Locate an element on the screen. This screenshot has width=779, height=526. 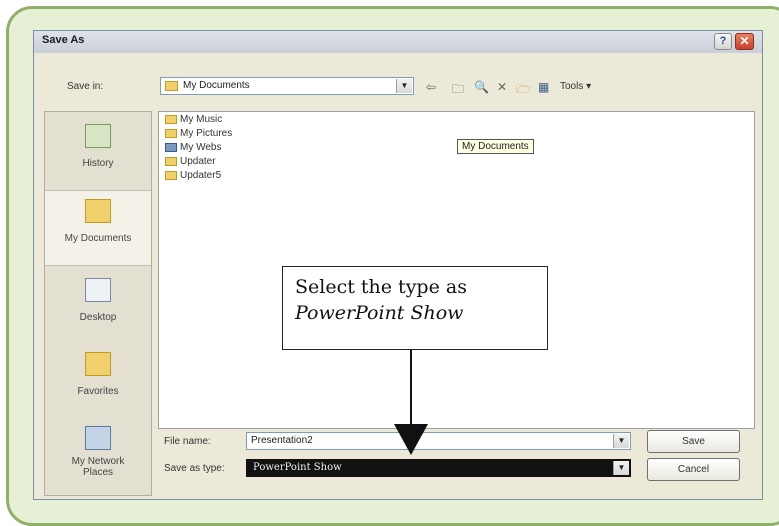
callout-arrow is located at coordinates (411, 402).